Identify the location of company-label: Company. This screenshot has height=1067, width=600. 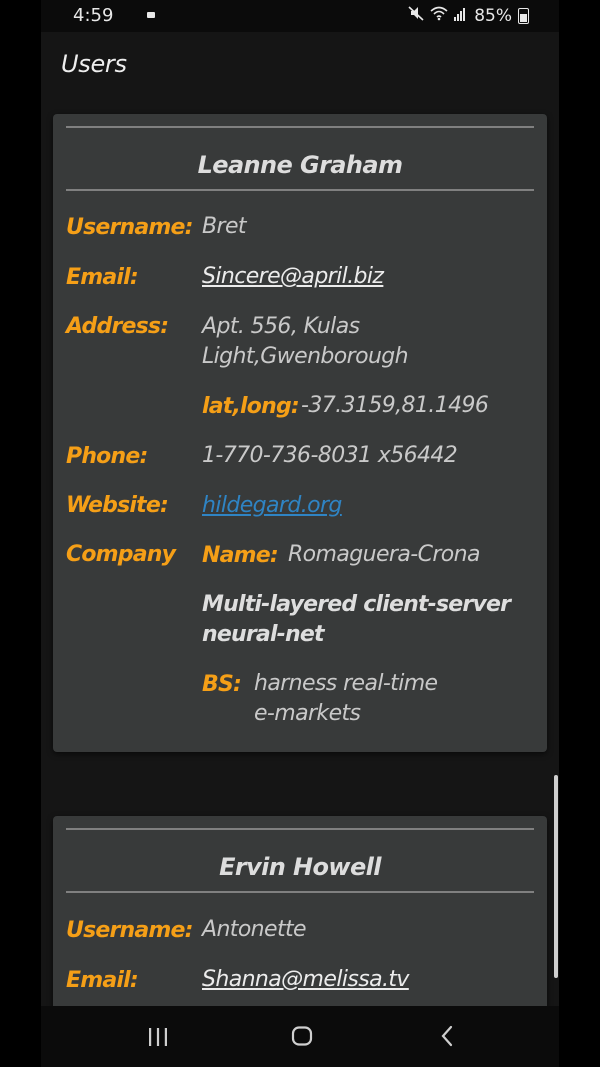
(121, 554).